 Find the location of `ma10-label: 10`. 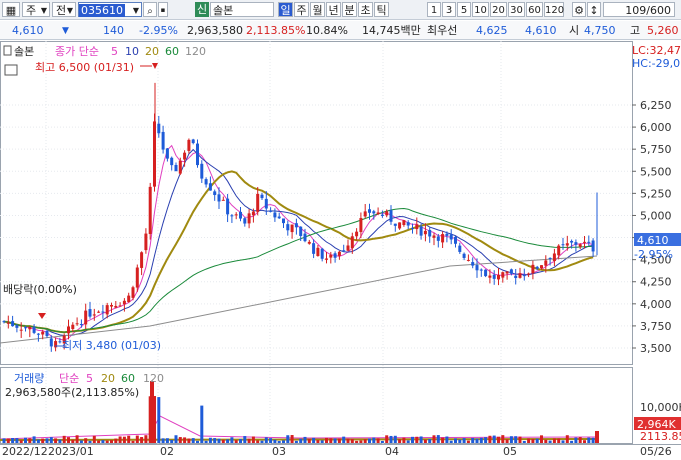

ma10-label: 10 is located at coordinates (132, 51).